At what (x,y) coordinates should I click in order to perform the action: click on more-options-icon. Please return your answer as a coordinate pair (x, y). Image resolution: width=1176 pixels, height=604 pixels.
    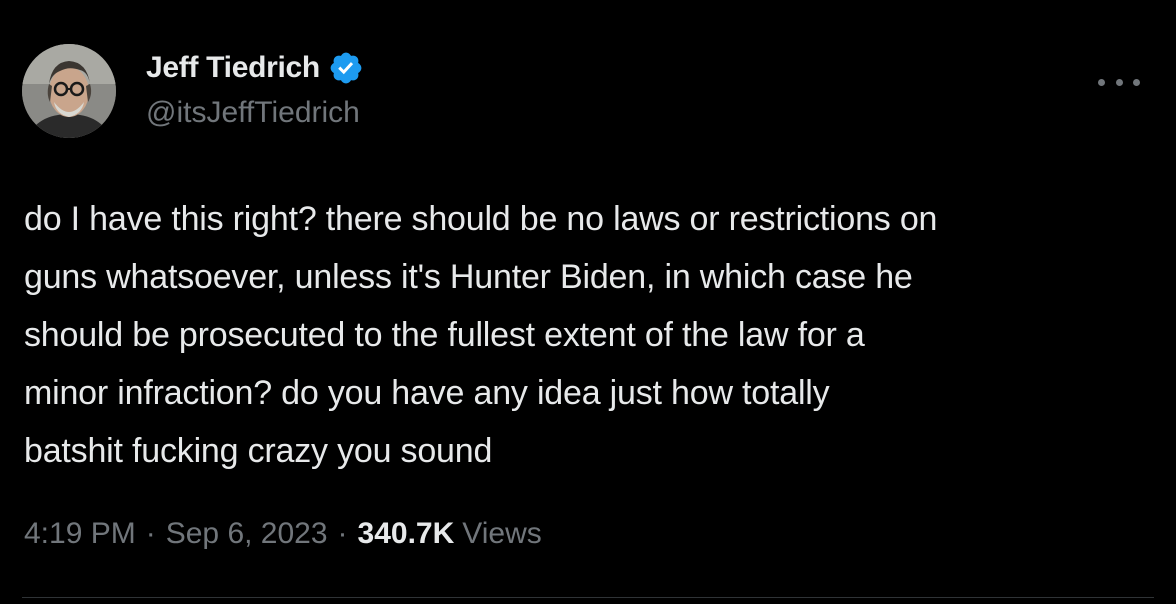
    Looking at the image, I should click on (1119, 82).